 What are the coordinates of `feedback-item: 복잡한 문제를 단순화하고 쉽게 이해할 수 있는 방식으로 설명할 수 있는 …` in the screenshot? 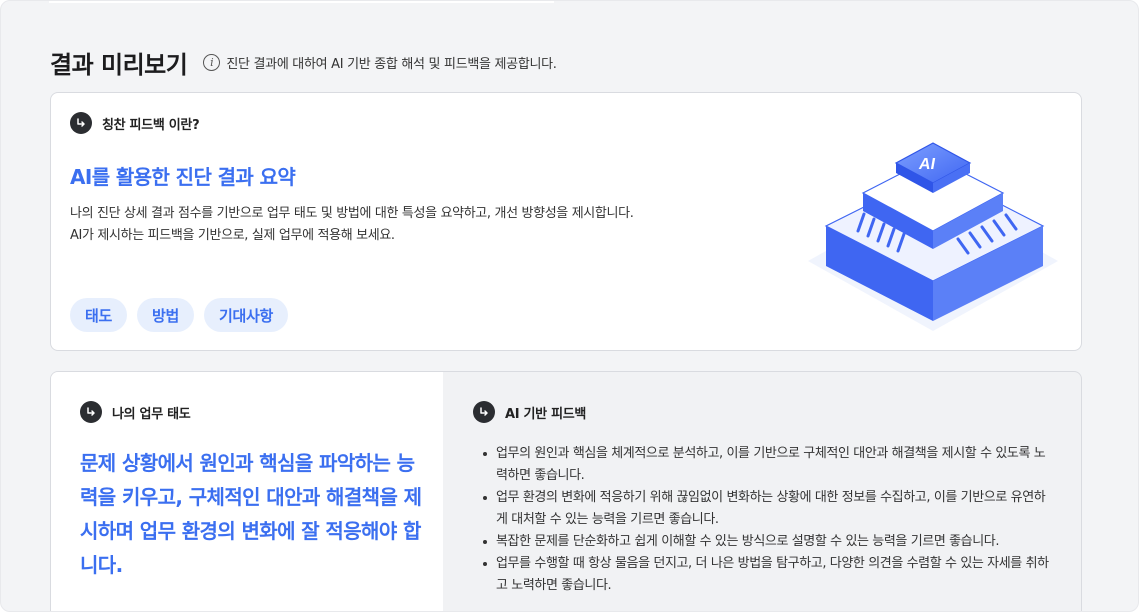 It's located at (768, 542).